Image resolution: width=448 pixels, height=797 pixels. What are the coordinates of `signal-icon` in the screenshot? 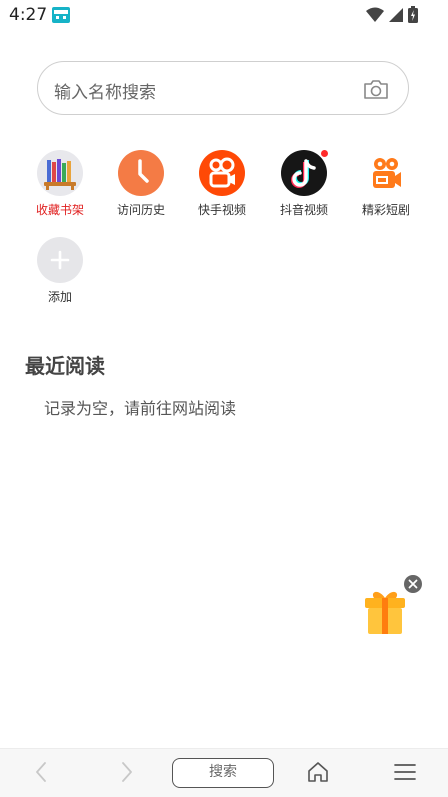 It's located at (396, 14).